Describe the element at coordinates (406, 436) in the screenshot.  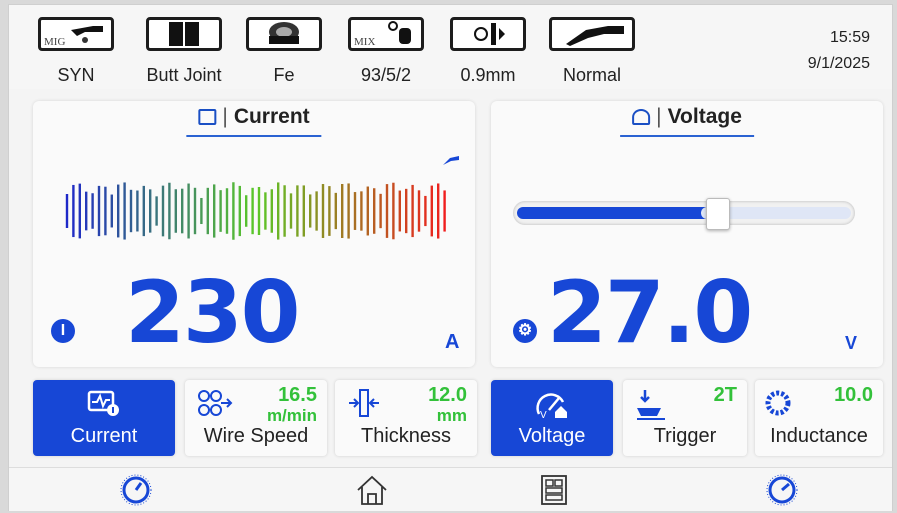
I see `tile-thickness-label: Thickness` at that location.